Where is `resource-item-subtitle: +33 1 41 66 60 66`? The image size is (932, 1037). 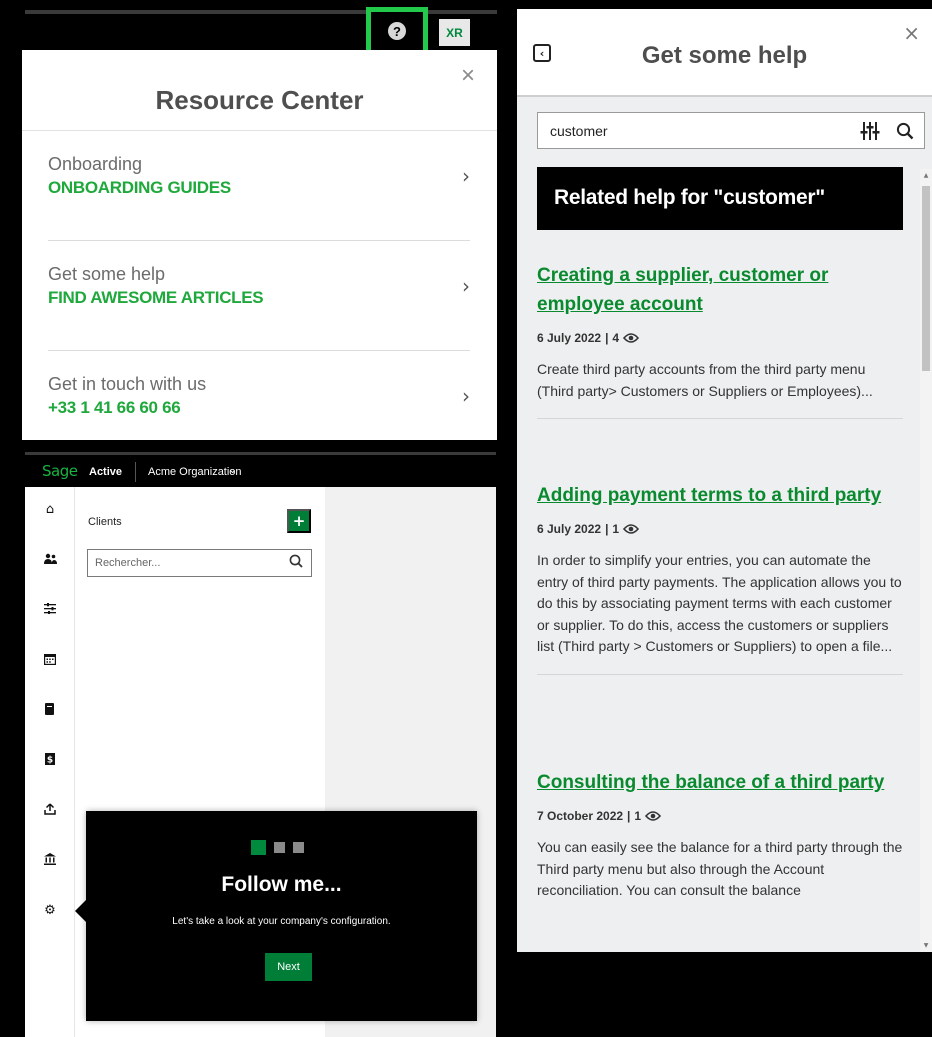
resource-item-subtitle: +33 1 41 66 60 66 is located at coordinates (114, 407).